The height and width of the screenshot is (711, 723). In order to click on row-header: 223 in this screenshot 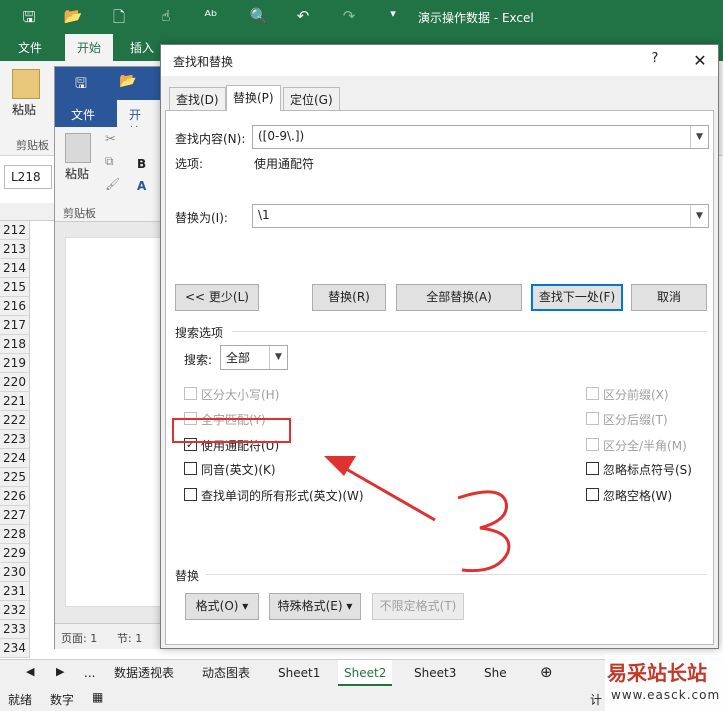, I will do `click(15, 439)`.